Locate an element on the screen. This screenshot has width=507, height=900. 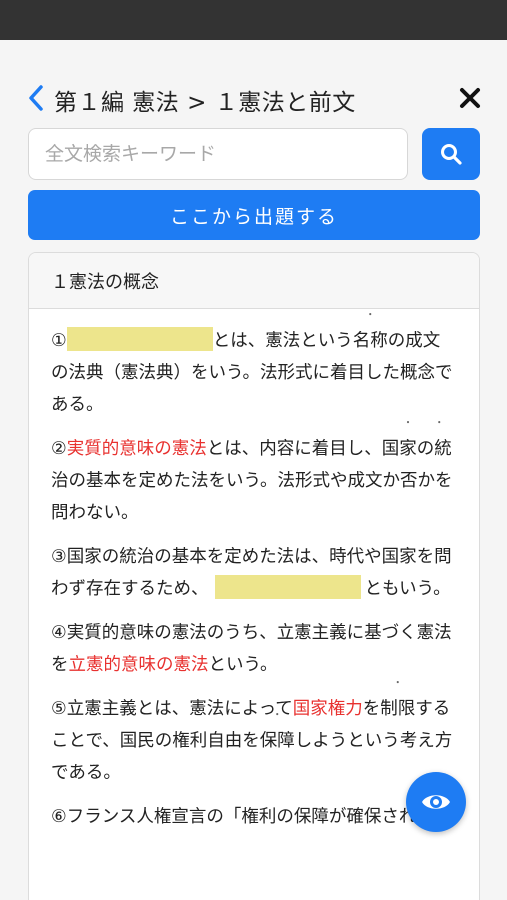
emphasis-text: 名称 is located at coordinates (370, 341).